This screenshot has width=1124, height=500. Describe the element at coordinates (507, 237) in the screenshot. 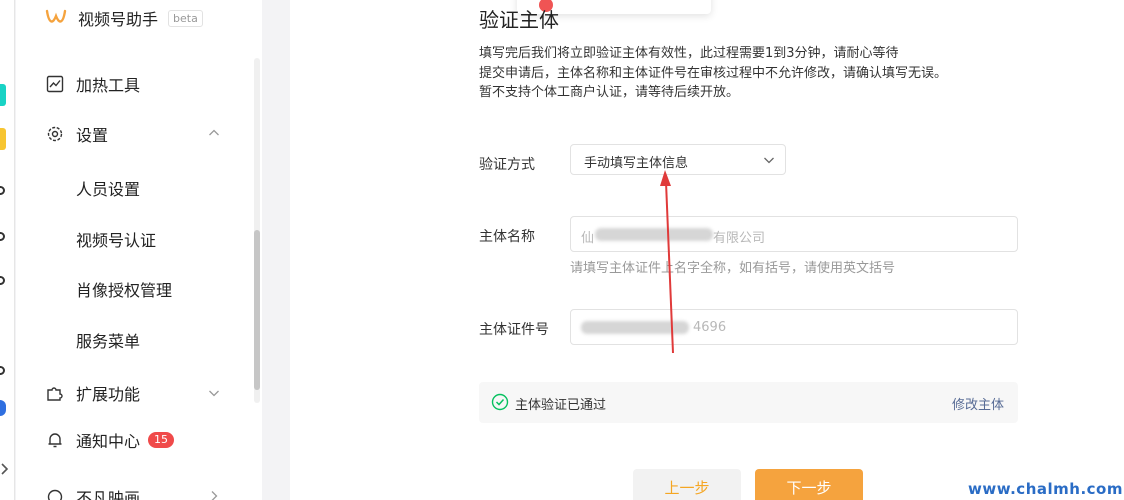

I see `entity-name-label: 主体名称` at that location.